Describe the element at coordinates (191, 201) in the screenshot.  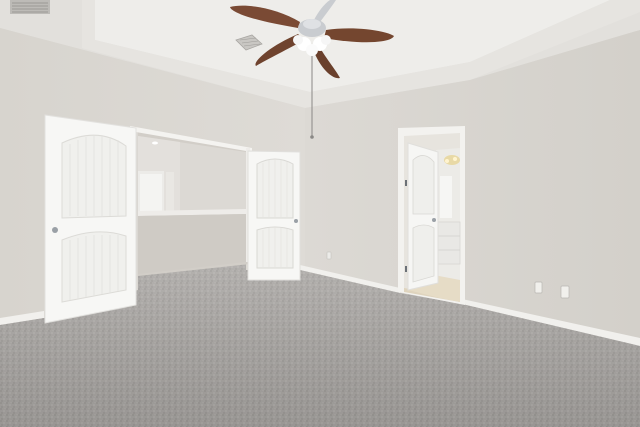
I see `closet-opening` at that location.